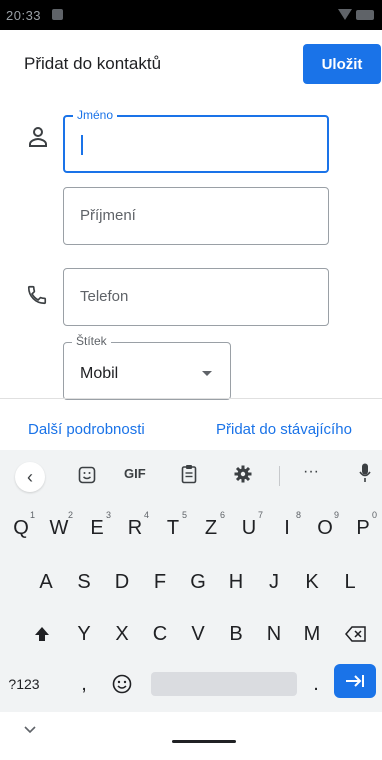  I want to click on key-hint: 3, so click(108, 515).